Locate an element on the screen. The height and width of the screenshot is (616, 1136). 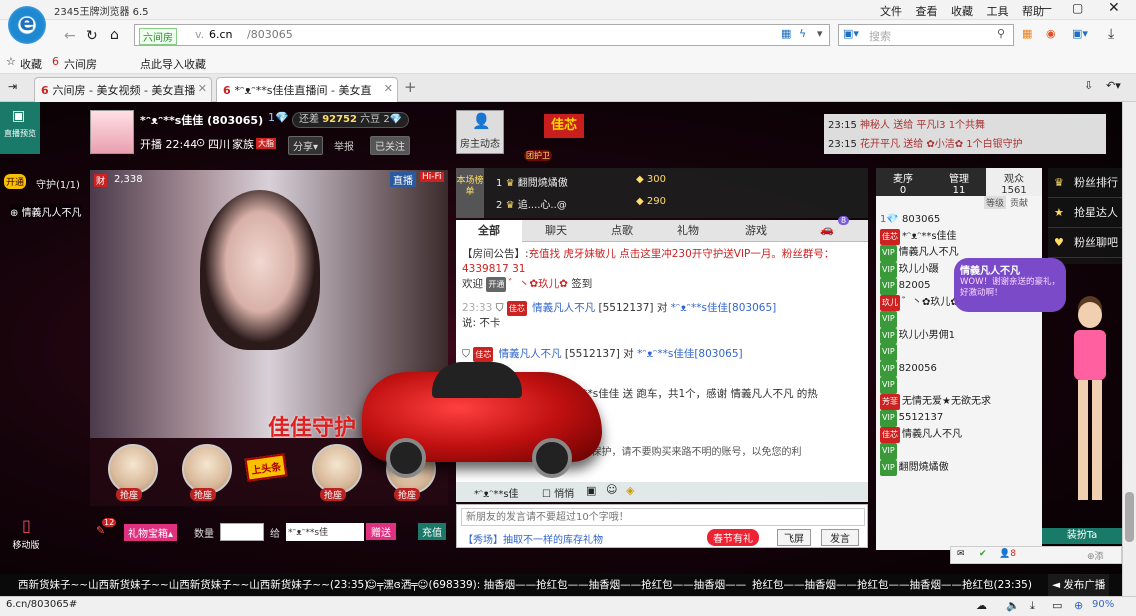
tab-gift: 礼物 is located at coordinates (688, 231).